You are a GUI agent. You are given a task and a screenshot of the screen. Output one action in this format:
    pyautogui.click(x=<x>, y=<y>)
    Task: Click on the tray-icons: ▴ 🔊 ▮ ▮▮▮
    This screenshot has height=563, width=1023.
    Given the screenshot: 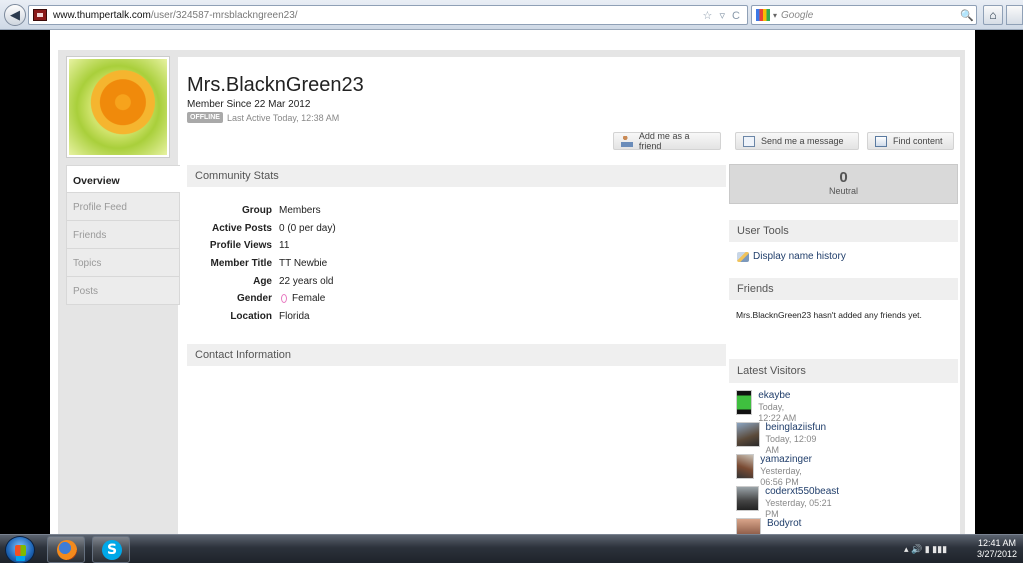 What is the action you would take?
    pyautogui.click(x=925, y=549)
    